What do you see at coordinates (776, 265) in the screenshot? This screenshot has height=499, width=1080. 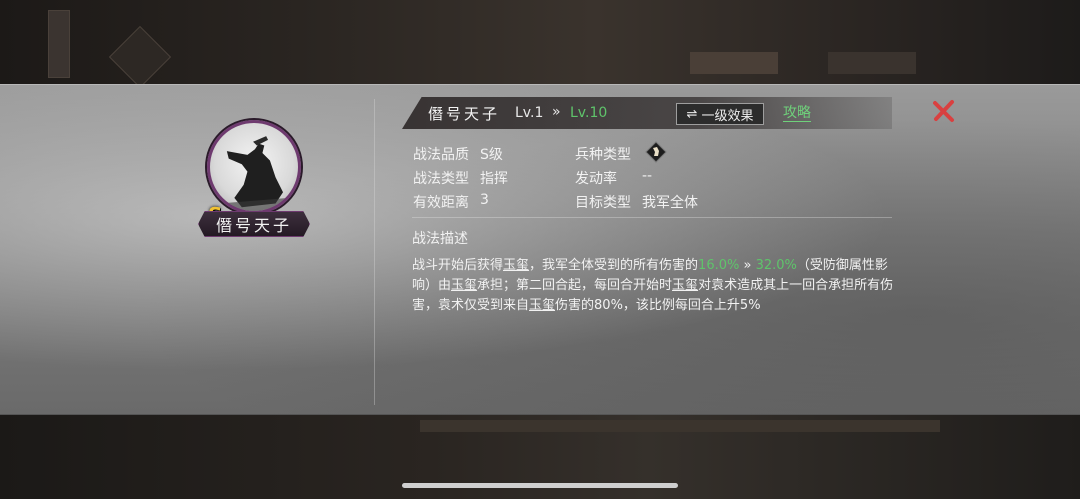 I see `value-max: 32.0%` at bounding box center [776, 265].